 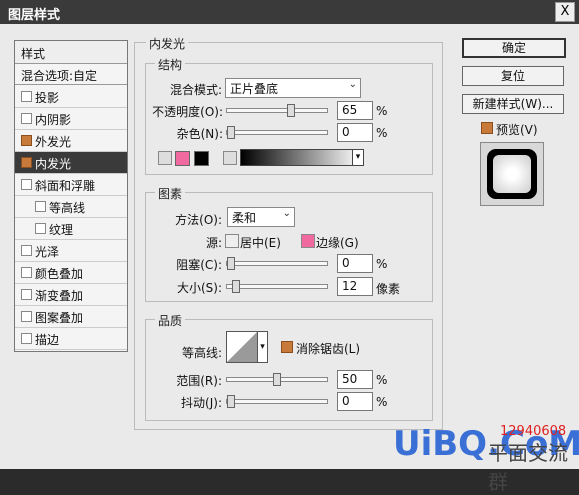 I want to click on style-item-inner-shadow: 内阴影, so click(x=71, y=119).